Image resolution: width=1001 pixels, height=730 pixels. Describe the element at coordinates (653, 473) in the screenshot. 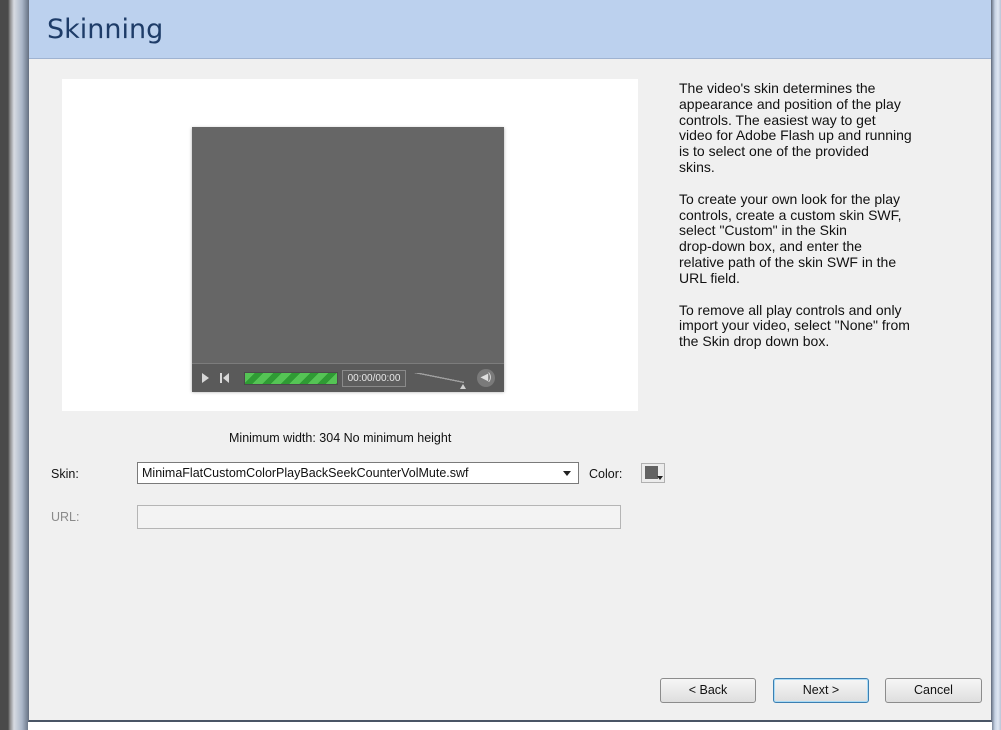

I see `color-picker-button` at that location.